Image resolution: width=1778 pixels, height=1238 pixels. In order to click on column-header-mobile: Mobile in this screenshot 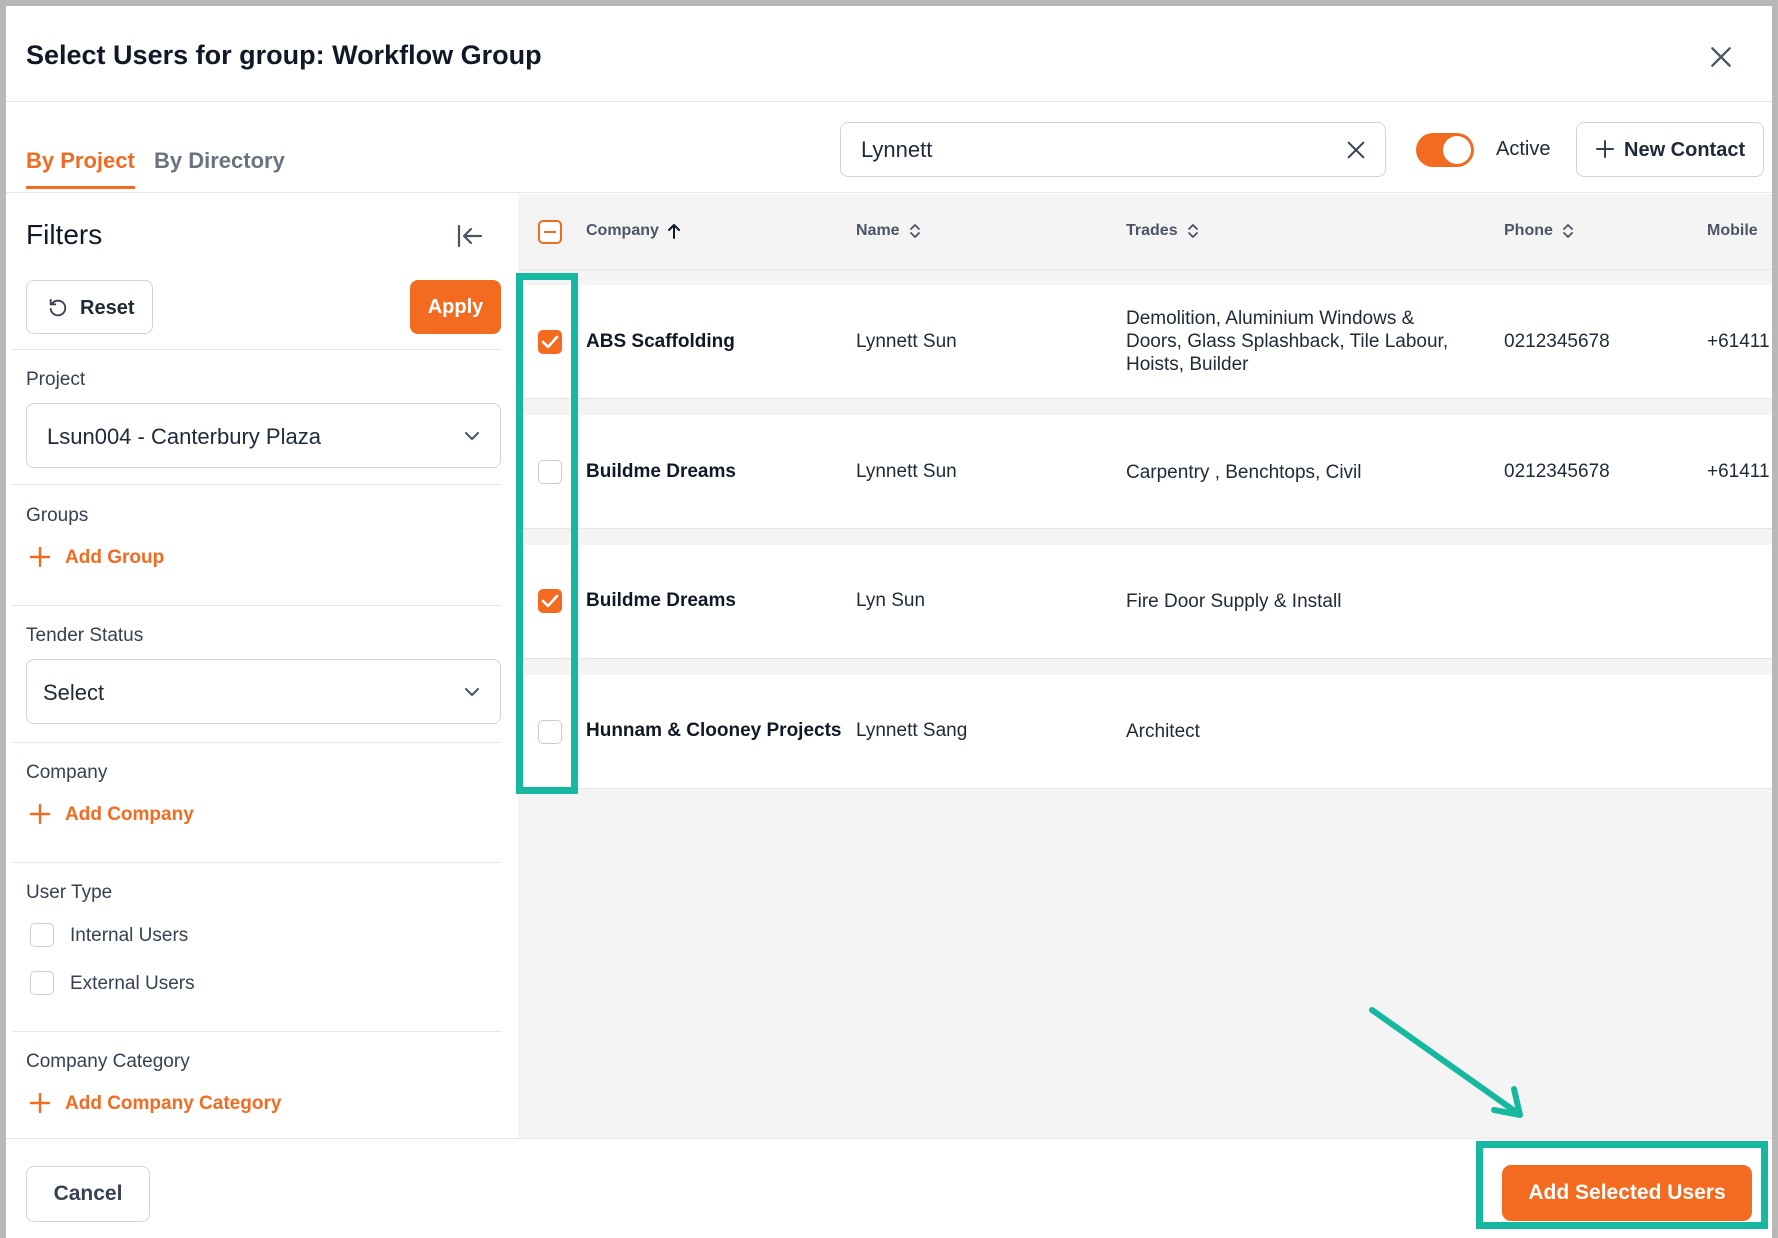, I will do `click(1732, 231)`.